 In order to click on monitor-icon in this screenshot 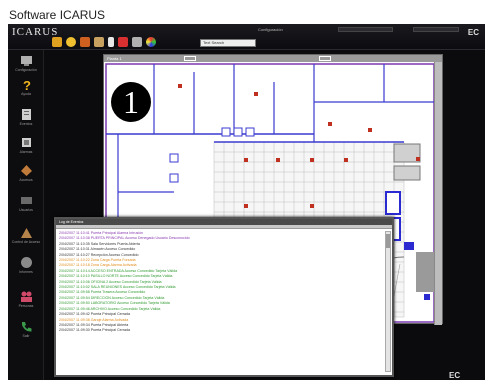, I will do `click(137, 42)`.